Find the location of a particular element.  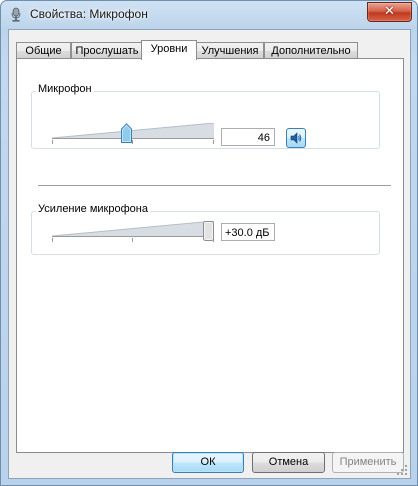

tab-advanced: Дополнительно is located at coordinates (311, 50).